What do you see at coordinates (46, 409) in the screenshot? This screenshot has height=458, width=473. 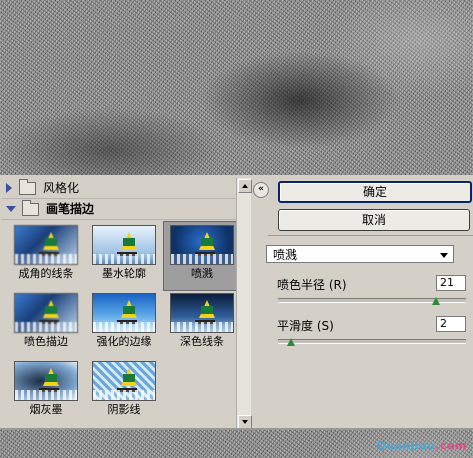 I see `filter-thumbnail-label: 烟灰墨` at bounding box center [46, 409].